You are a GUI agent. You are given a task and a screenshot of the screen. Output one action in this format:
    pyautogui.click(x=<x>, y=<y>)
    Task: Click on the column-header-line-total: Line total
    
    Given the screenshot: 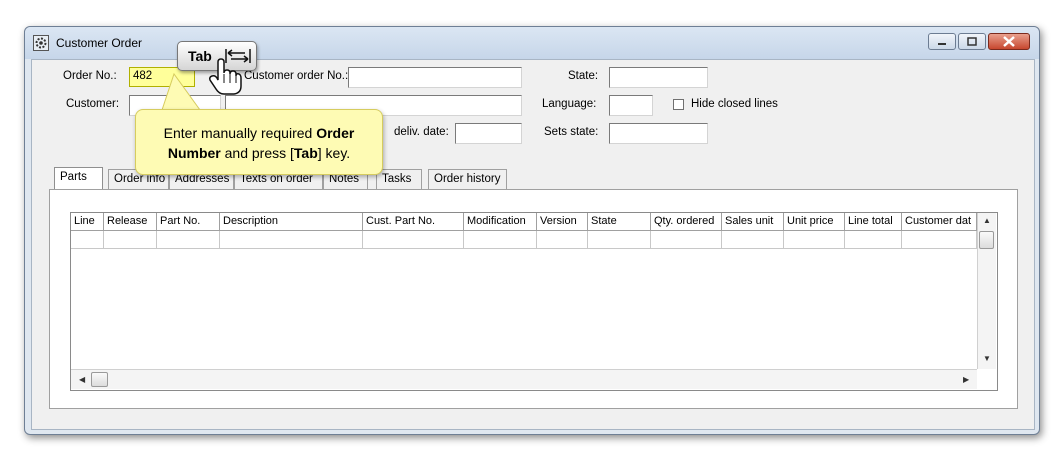 What is the action you would take?
    pyautogui.click(x=873, y=222)
    